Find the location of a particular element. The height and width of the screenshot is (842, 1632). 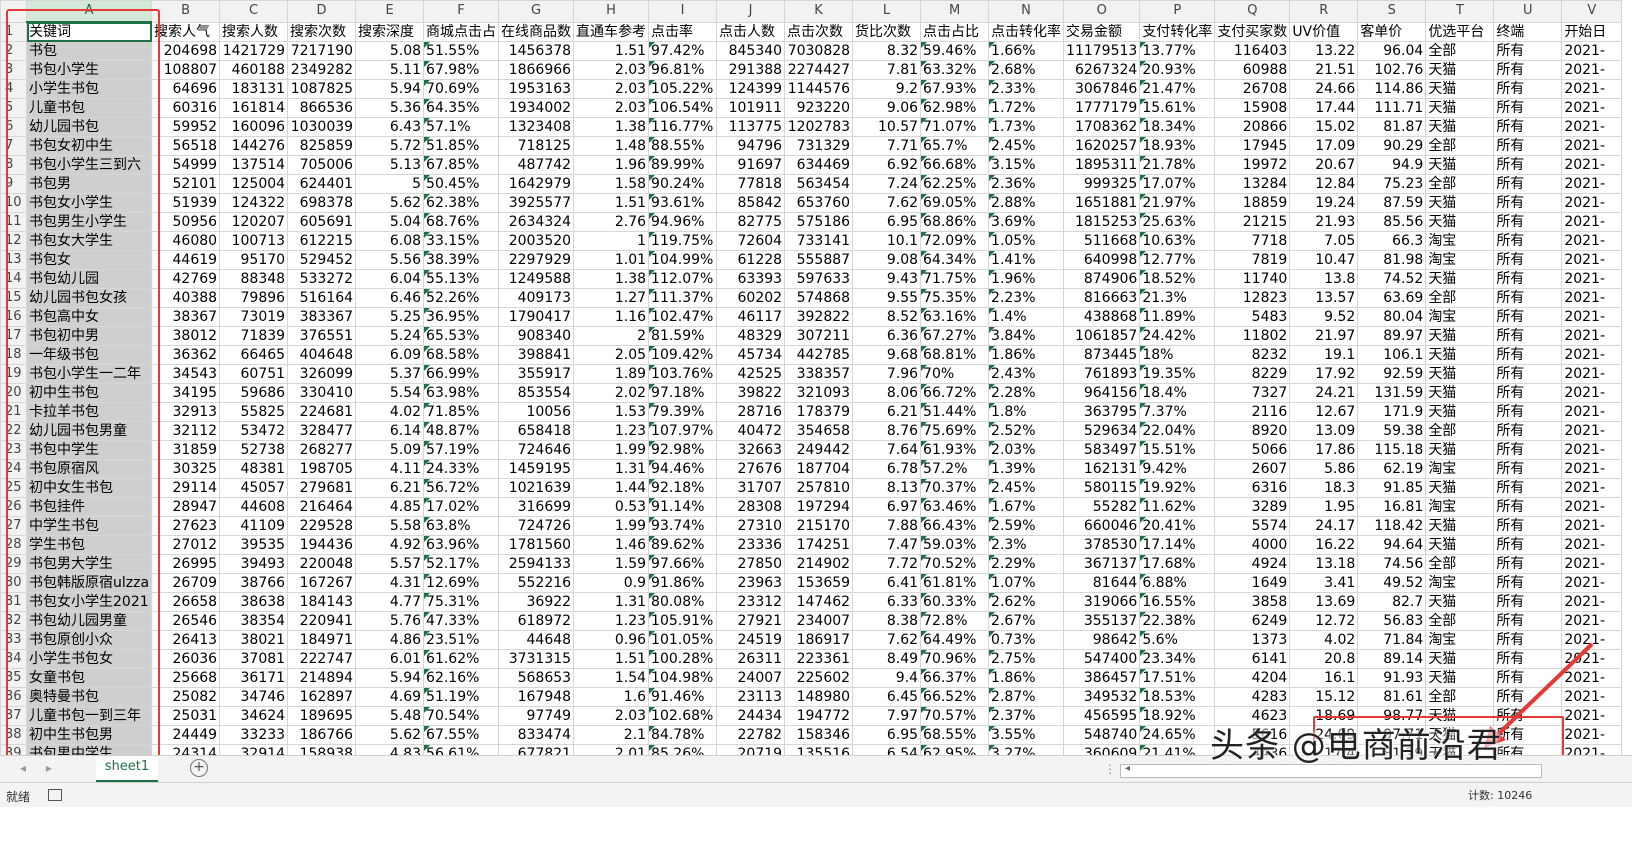

cell: 书包女大学生 is located at coordinates (89, 241).